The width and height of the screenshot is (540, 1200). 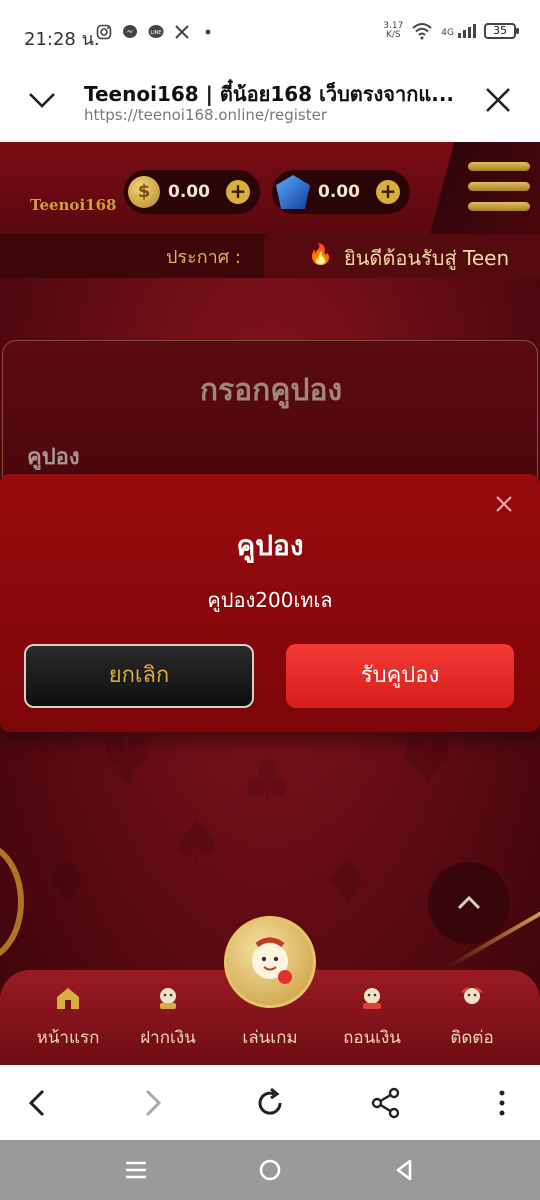 What do you see at coordinates (271, 390) in the screenshot?
I see `coupon-card-title: กรอกคูปอง` at bounding box center [271, 390].